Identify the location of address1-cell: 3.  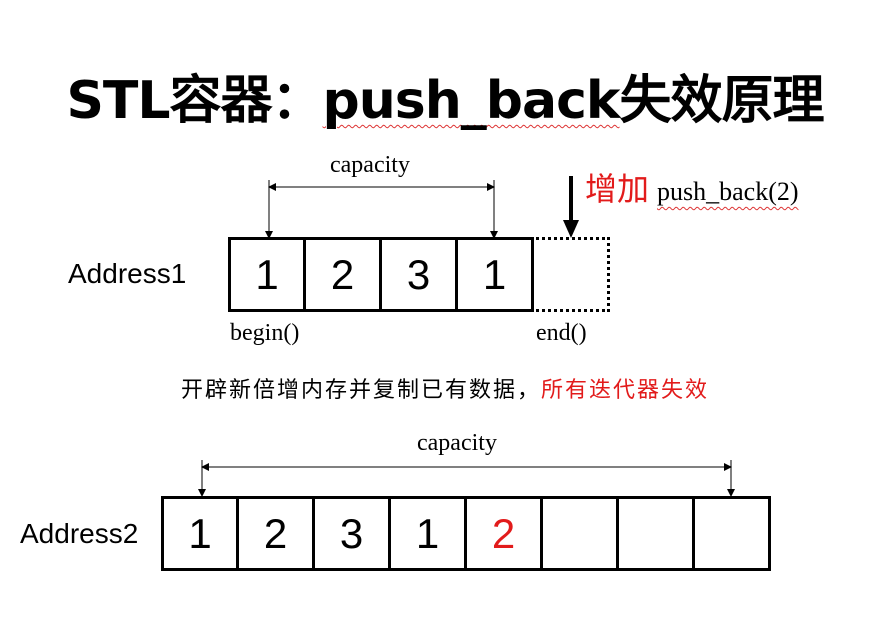
(418, 274).